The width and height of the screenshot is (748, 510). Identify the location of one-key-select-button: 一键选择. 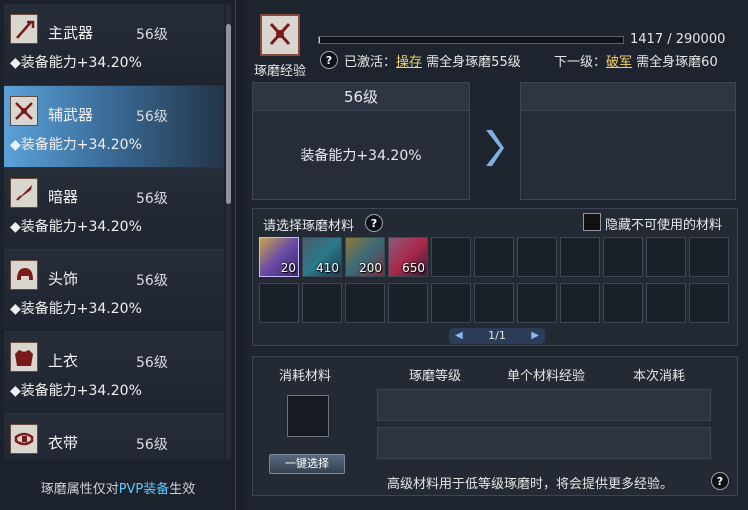
(307, 464).